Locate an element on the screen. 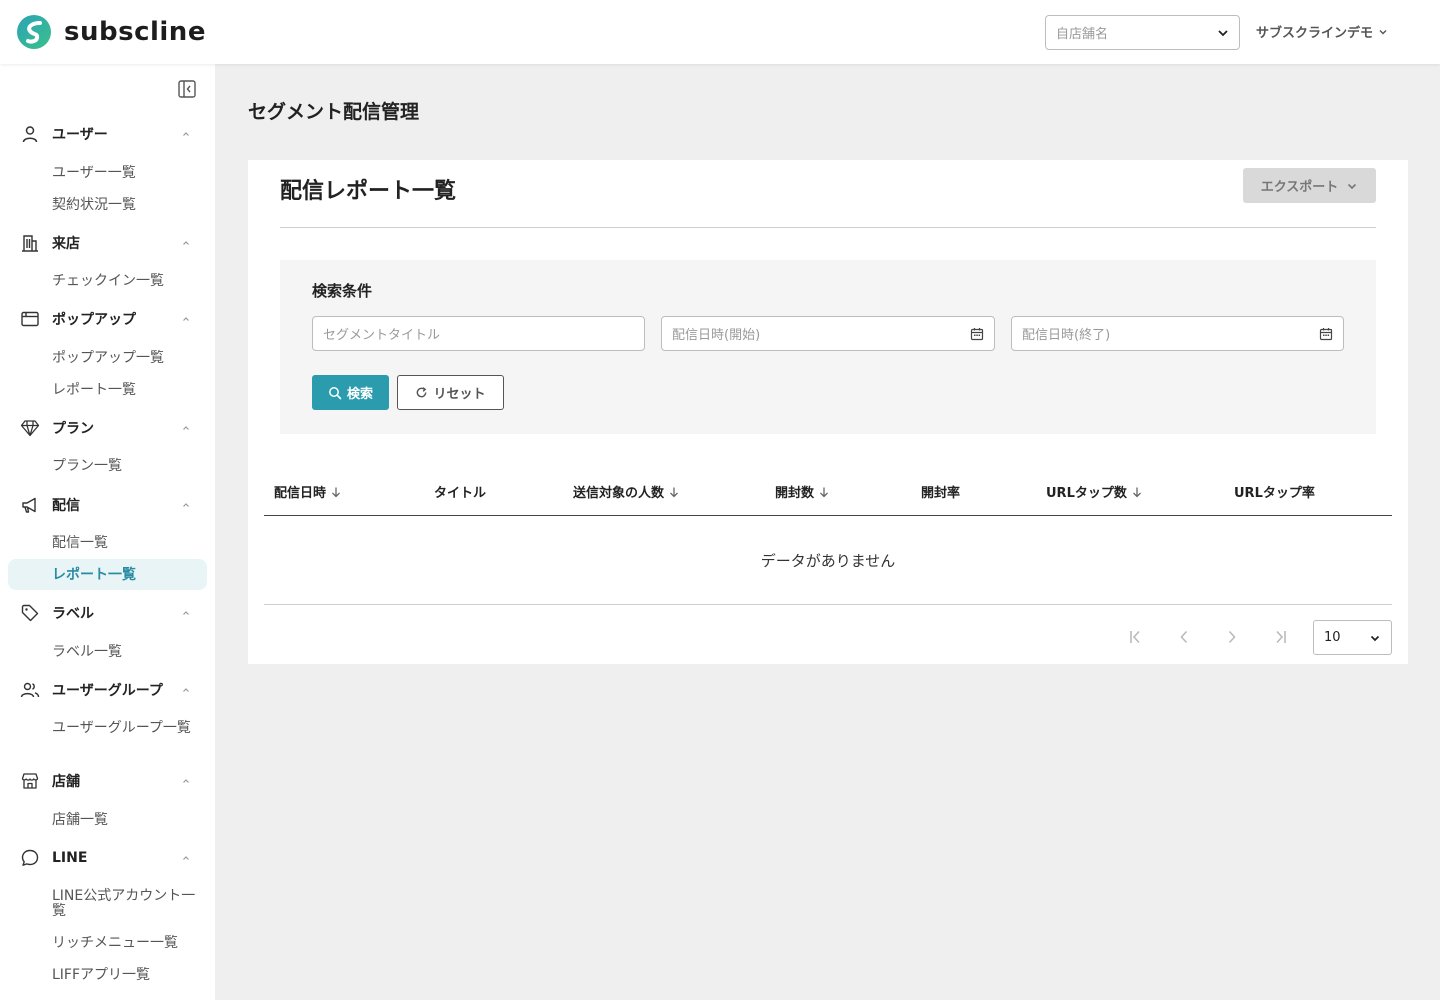 This screenshot has width=1440, height=1000. sidebar-section-label: 店舗 is located at coordinates (66, 782).